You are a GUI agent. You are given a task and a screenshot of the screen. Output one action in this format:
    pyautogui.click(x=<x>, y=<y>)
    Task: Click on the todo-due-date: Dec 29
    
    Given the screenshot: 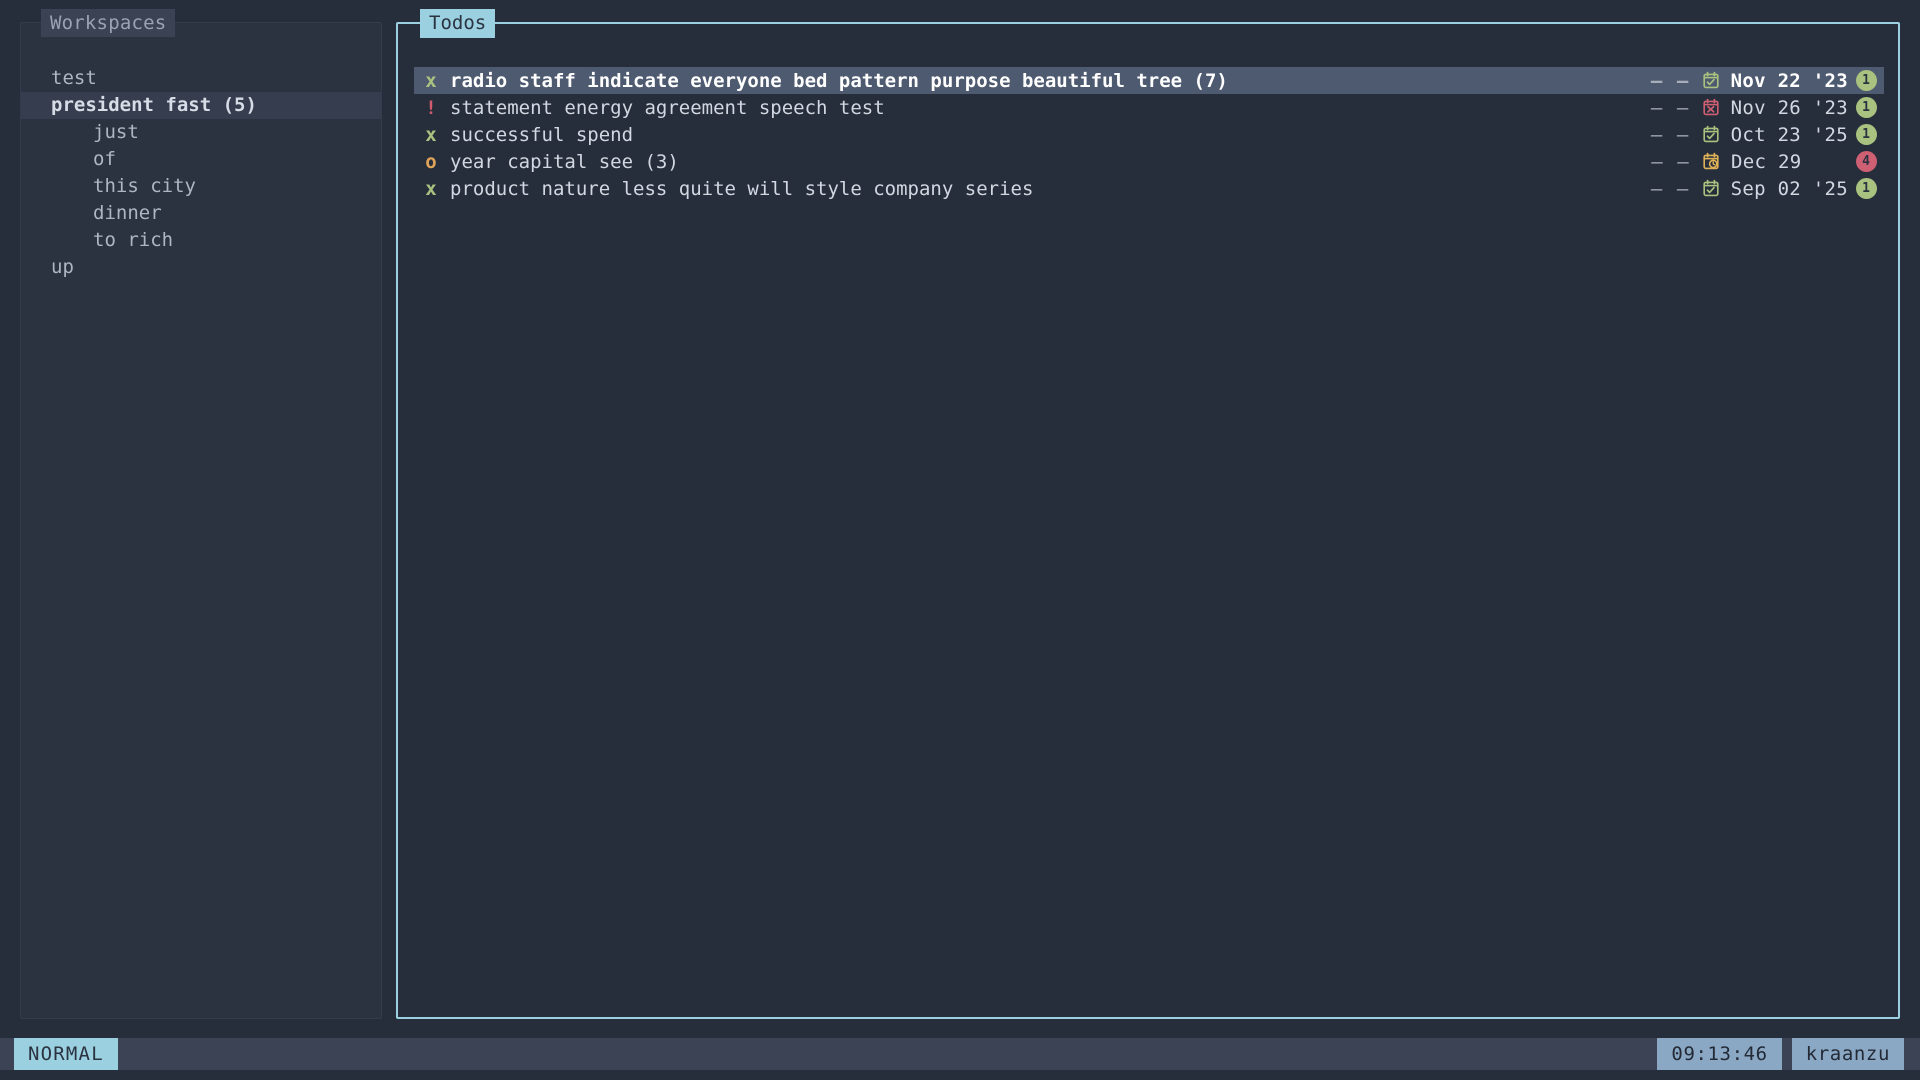 What is the action you would take?
    pyautogui.click(x=1787, y=162)
    